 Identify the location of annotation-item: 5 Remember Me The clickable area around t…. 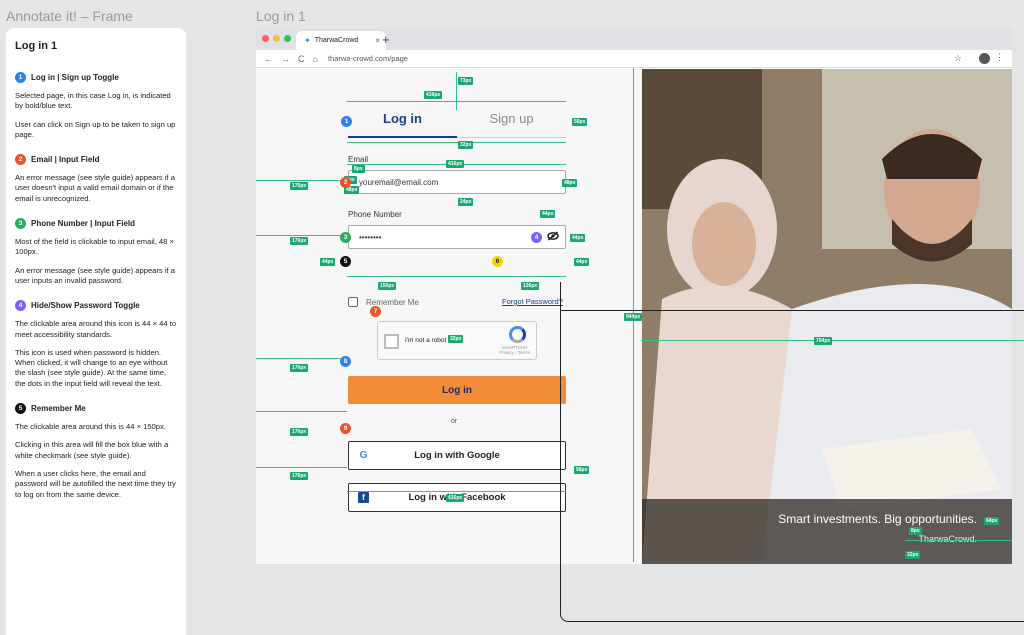
(96, 451).